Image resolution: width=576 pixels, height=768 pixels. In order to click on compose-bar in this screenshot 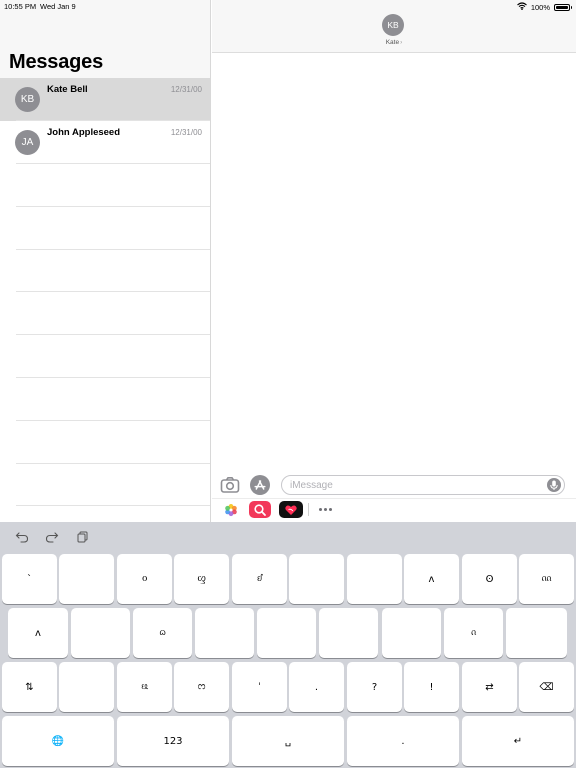, I will do `click(394, 485)`.